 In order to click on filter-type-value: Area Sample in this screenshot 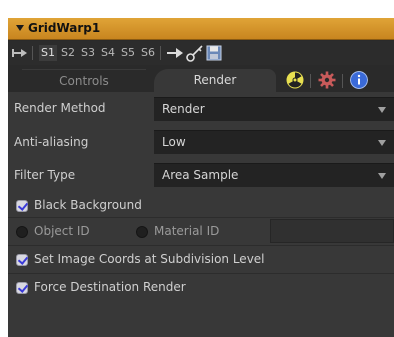, I will do `click(200, 175)`.